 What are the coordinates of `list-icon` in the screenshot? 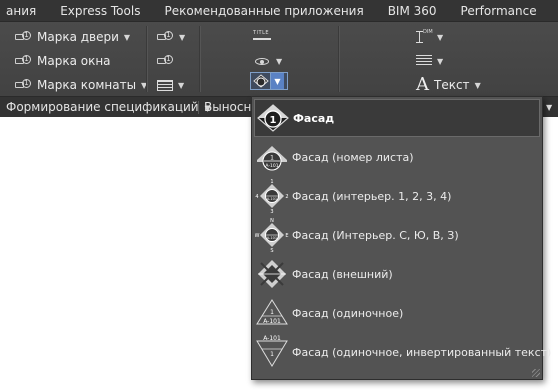 It's located at (424, 61).